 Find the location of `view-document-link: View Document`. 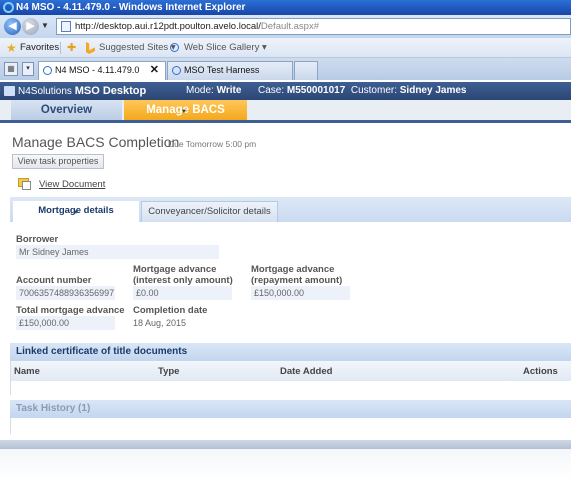

view-document-link: View Document is located at coordinates (72, 184).